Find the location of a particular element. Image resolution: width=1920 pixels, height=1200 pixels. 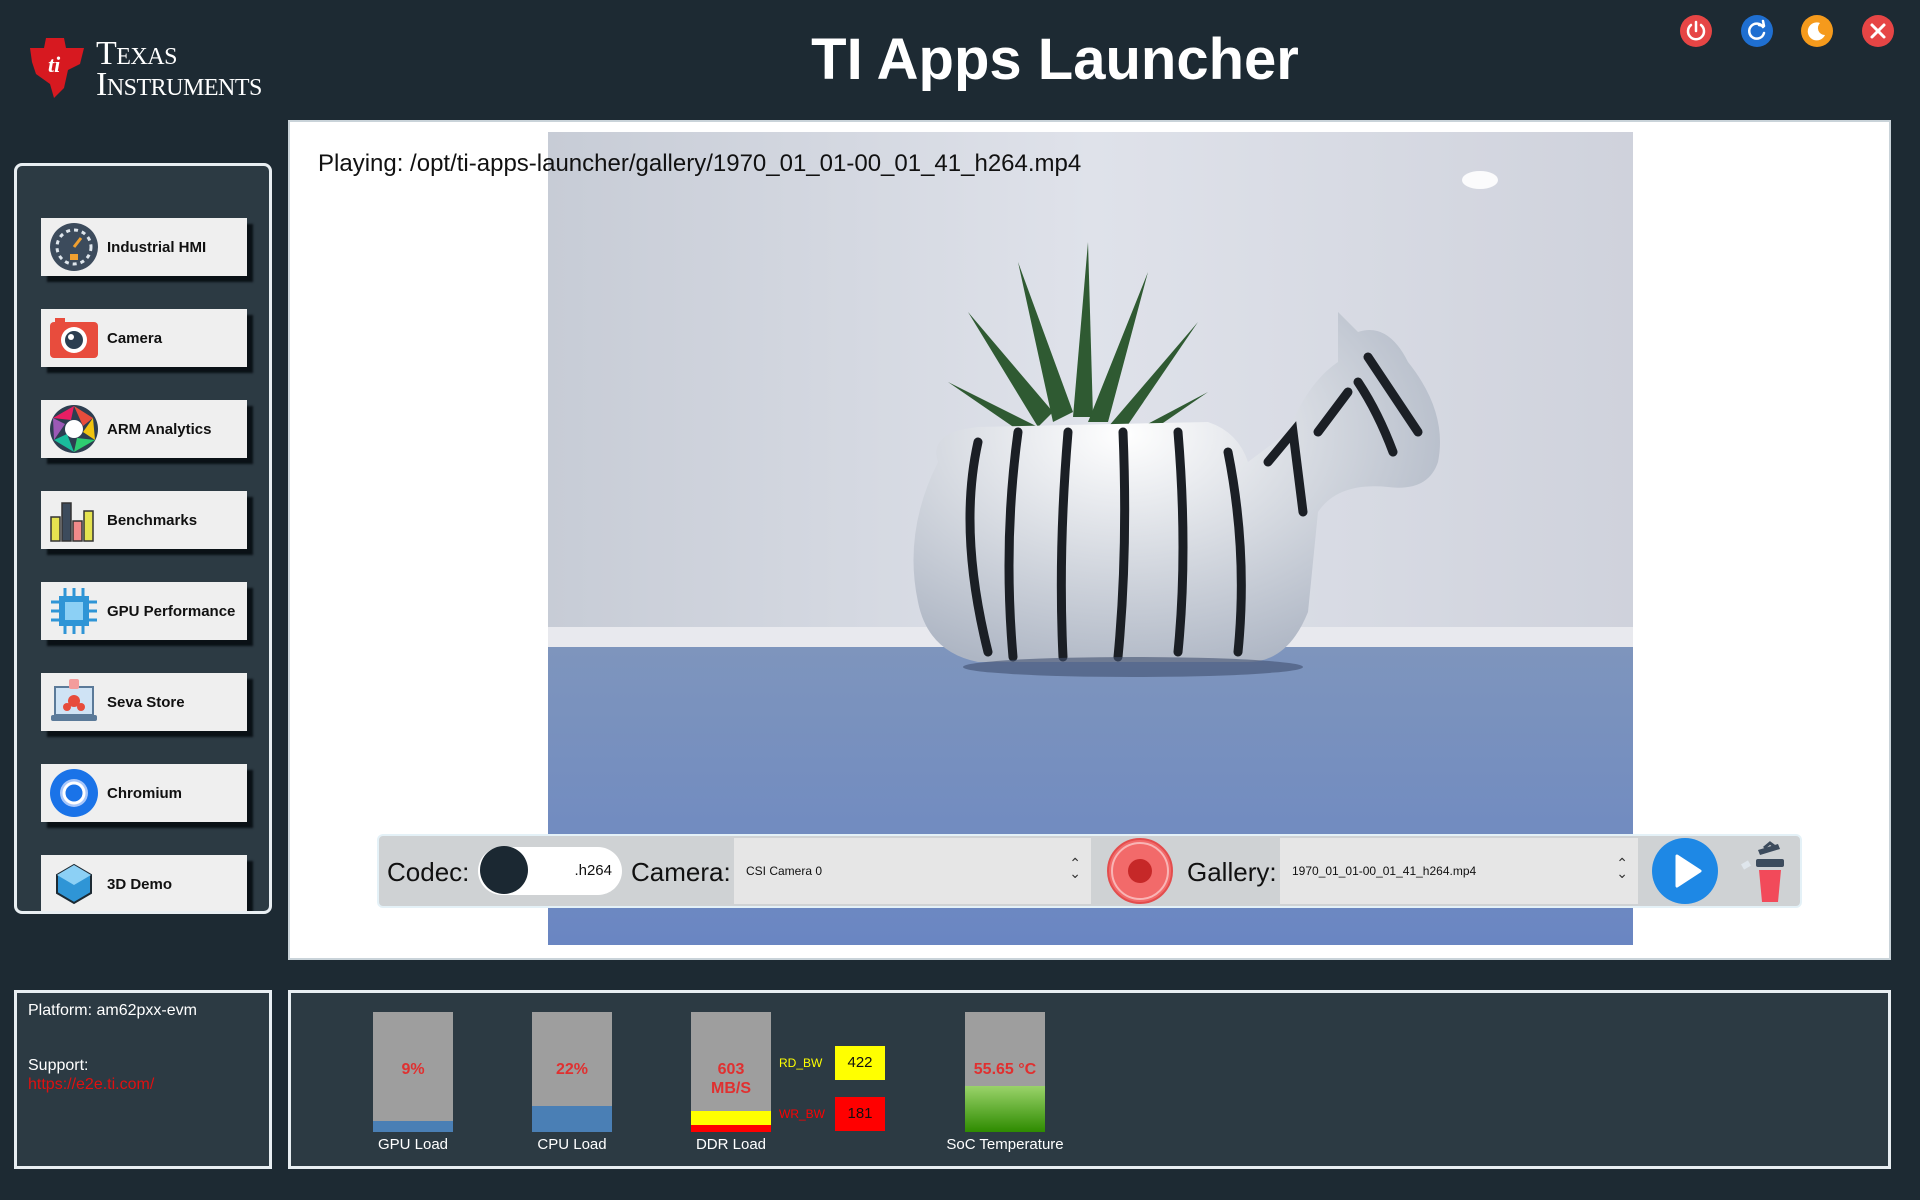

gpu-load-bar: 9% is located at coordinates (413, 1072).